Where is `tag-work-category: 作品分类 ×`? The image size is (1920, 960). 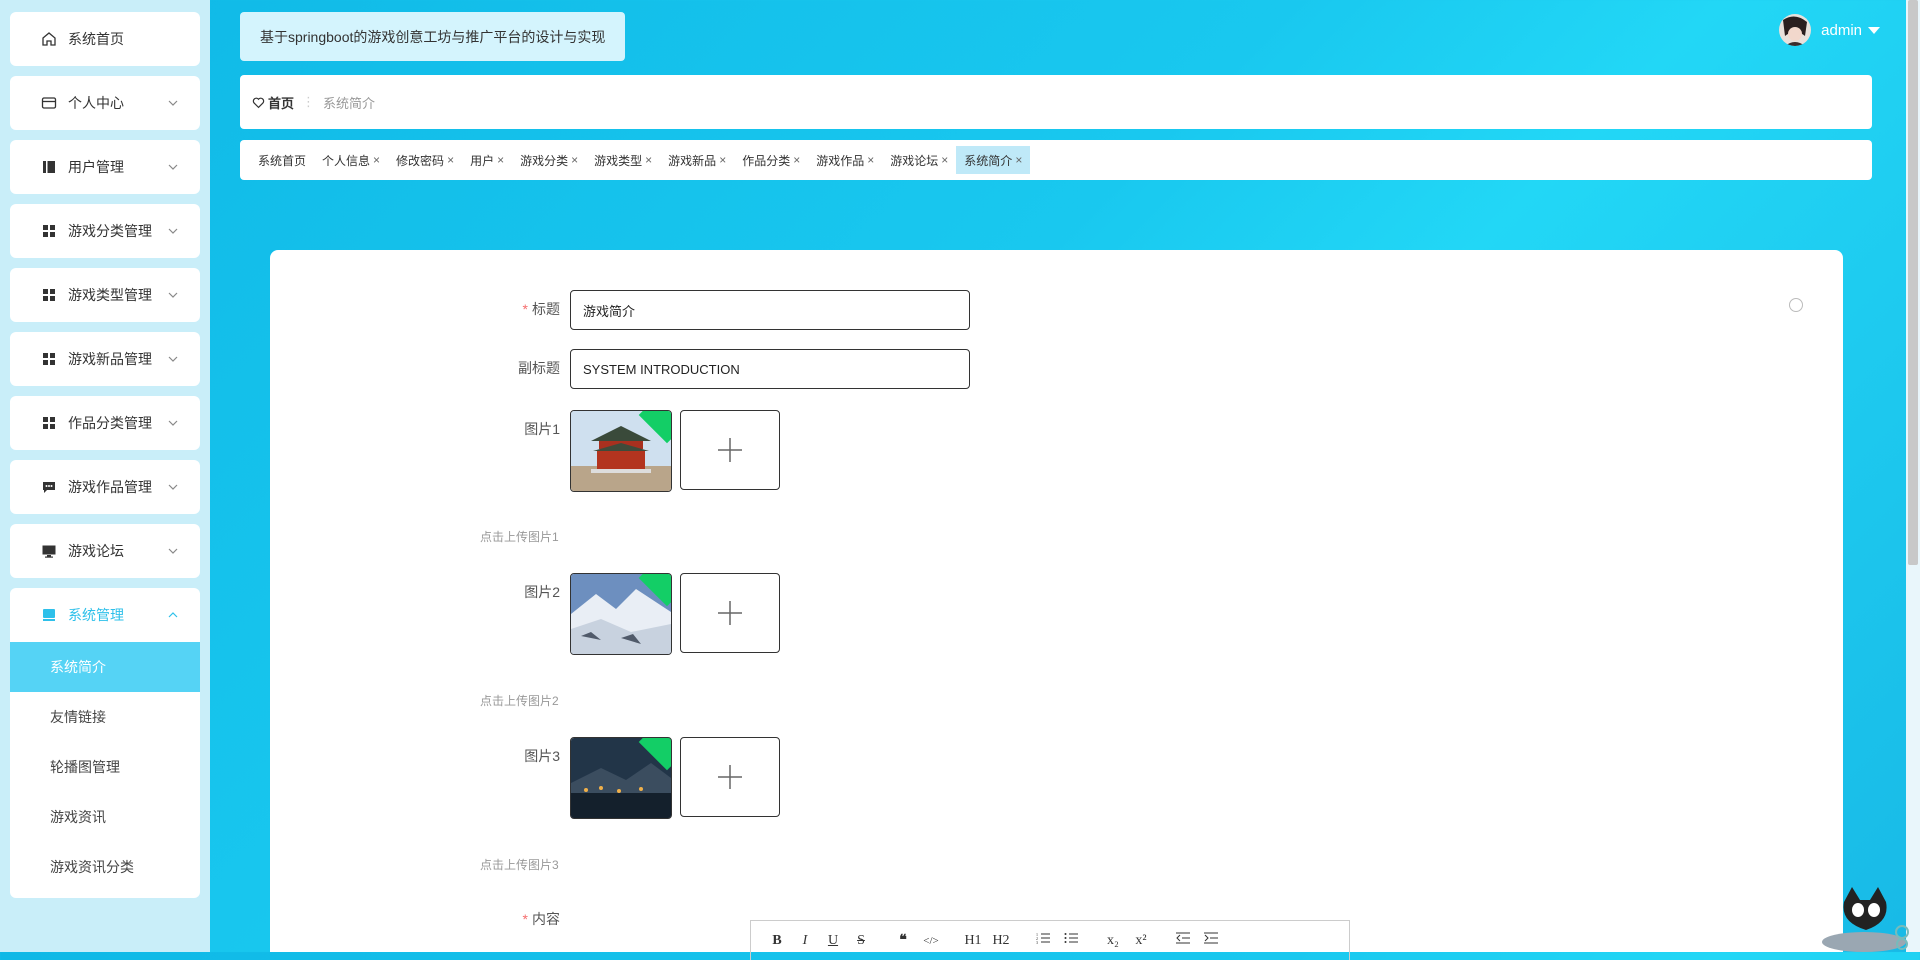
tag-work-category: 作品分类 × is located at coordinates (771, 160).